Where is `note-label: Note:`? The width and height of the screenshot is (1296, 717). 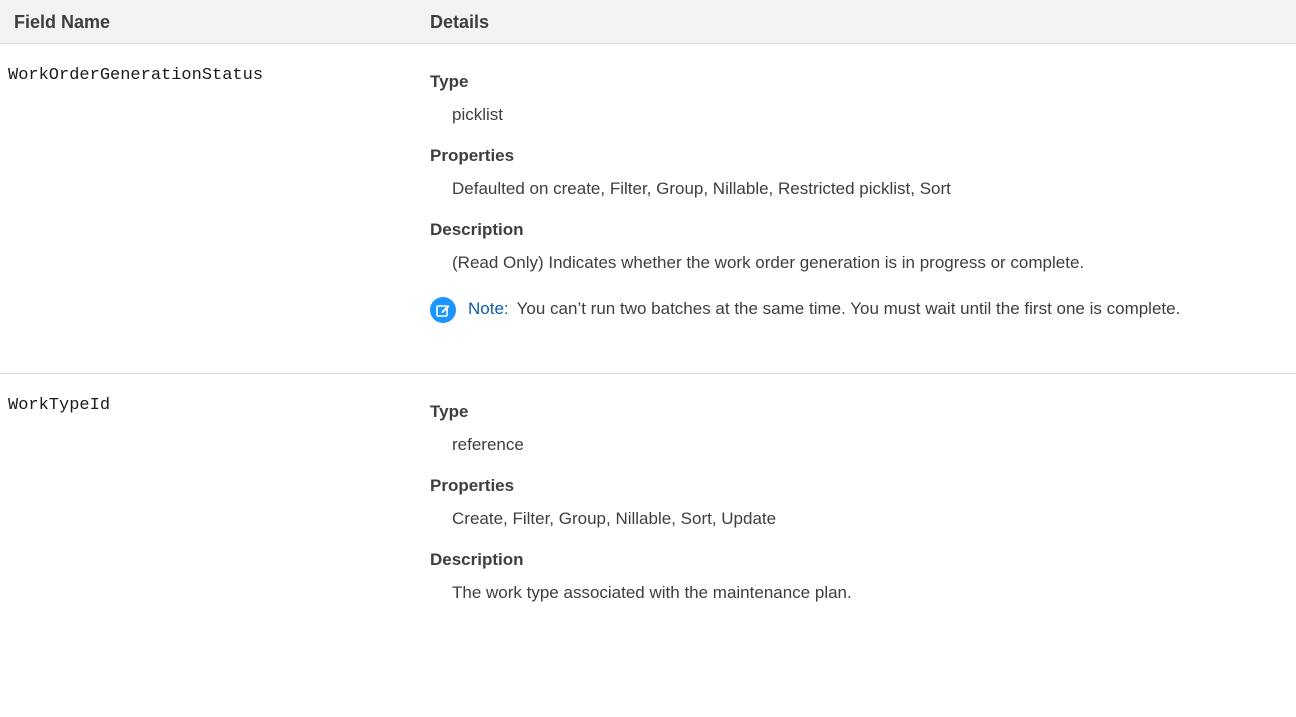
note-label: Note: is located at coordinates (488, 308).